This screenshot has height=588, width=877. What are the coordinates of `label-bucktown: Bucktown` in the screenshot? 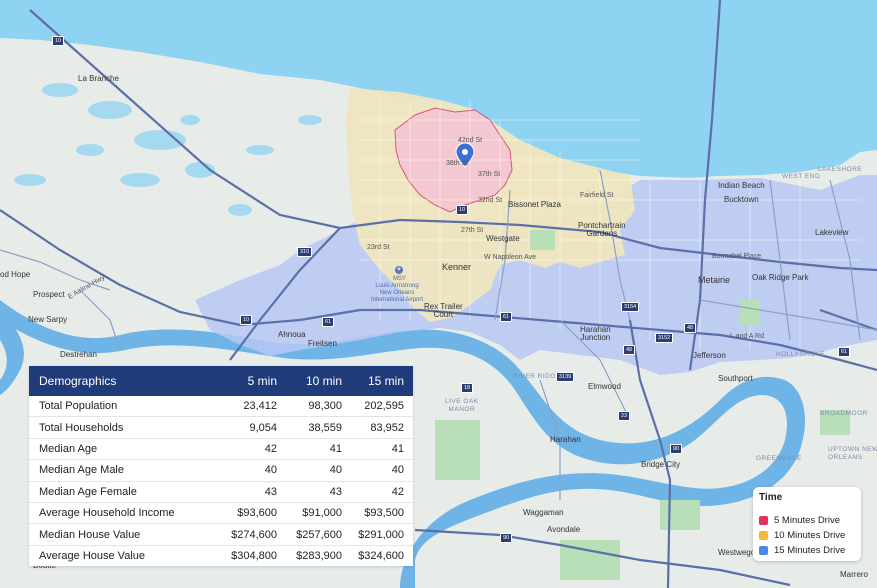 It's located at (741, 199).